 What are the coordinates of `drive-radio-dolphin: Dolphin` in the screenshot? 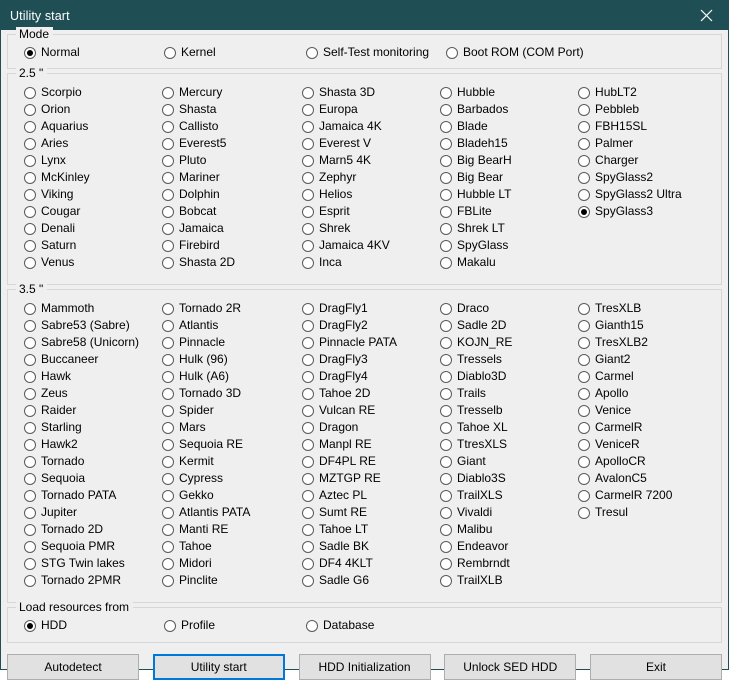 It's located at (232, 194).